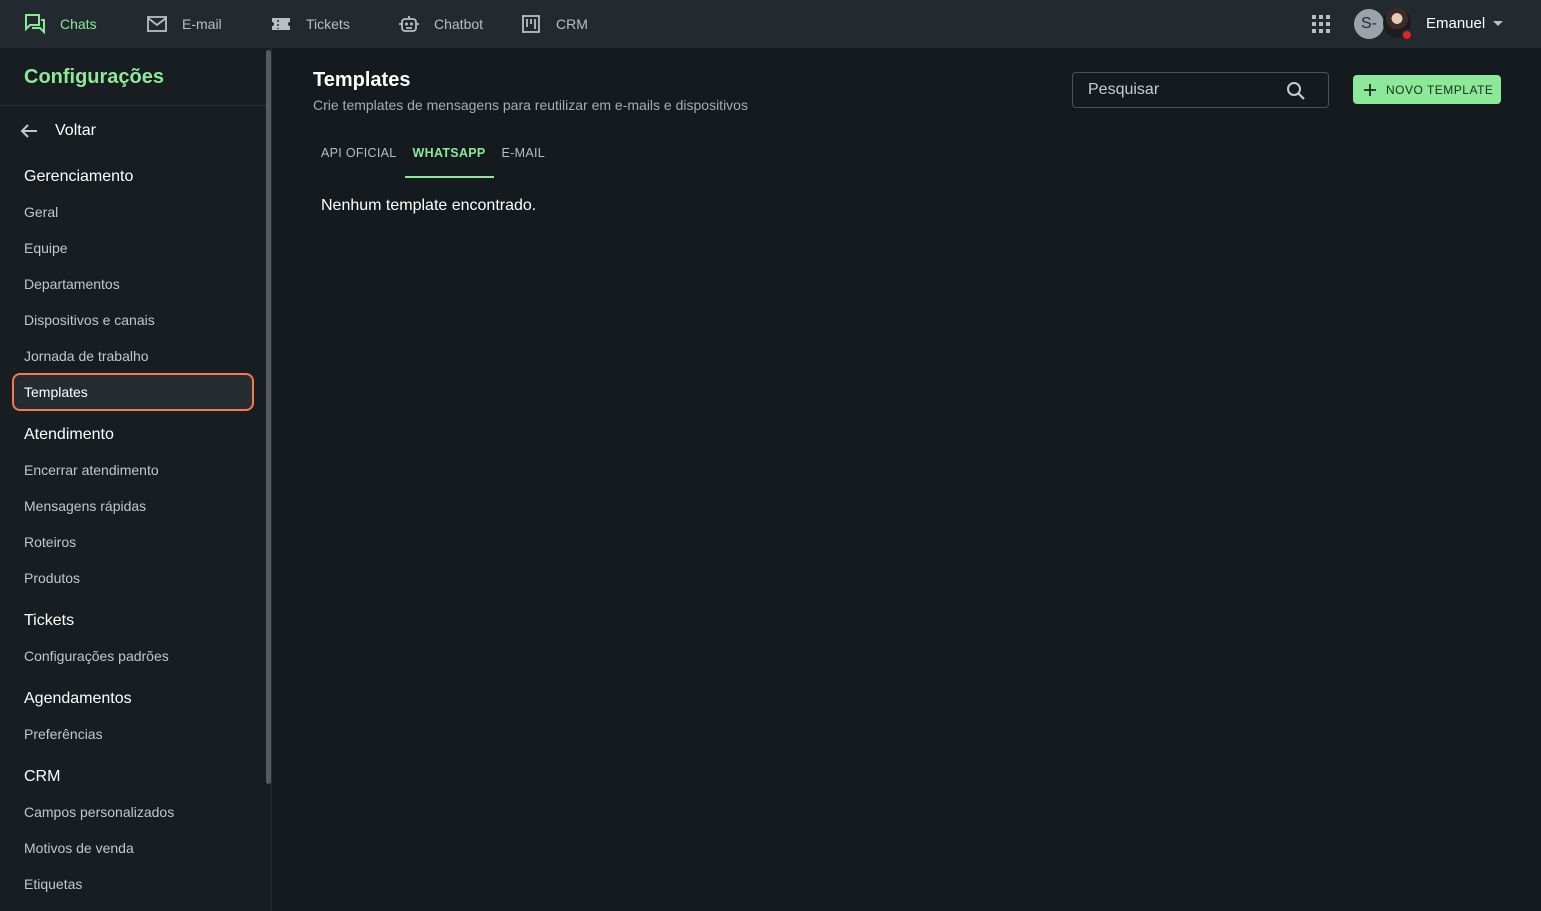  Describe the element at coordinates (1498, 23) in the screenshot. I see `chevron-down-icon` at that location.